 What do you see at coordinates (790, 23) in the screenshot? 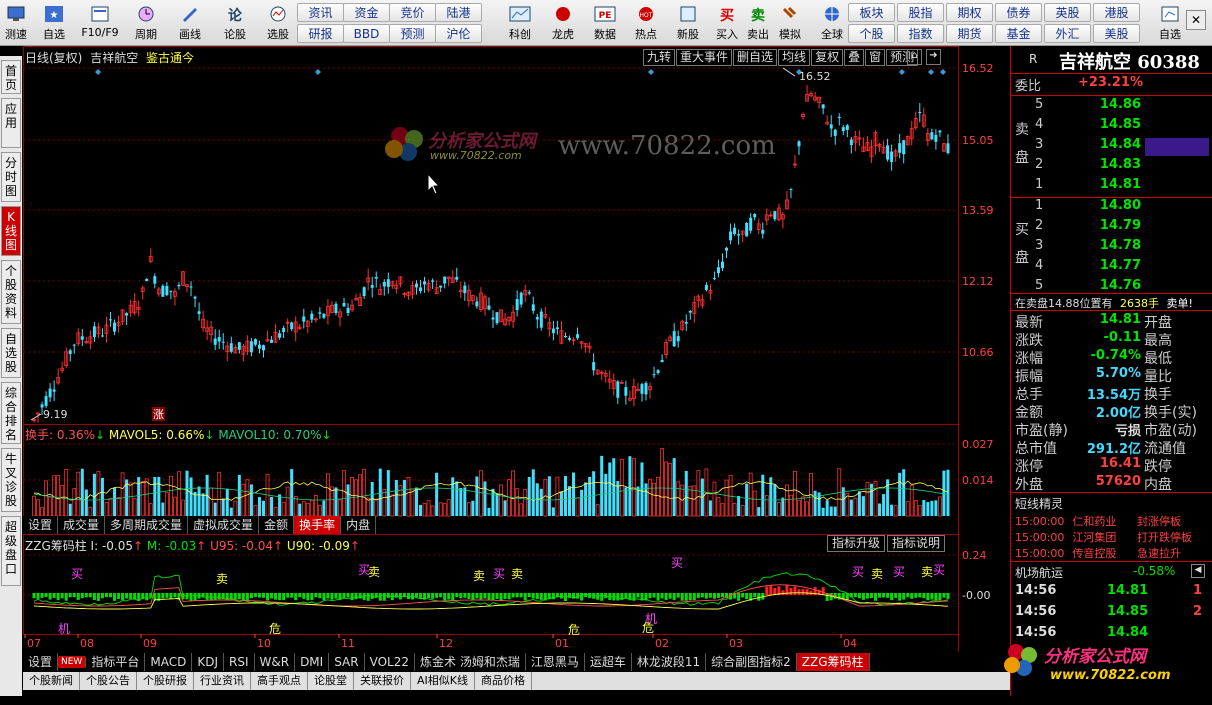
I see `toolbar-button-hammer: 模拟` at bounding box center [790, 23].